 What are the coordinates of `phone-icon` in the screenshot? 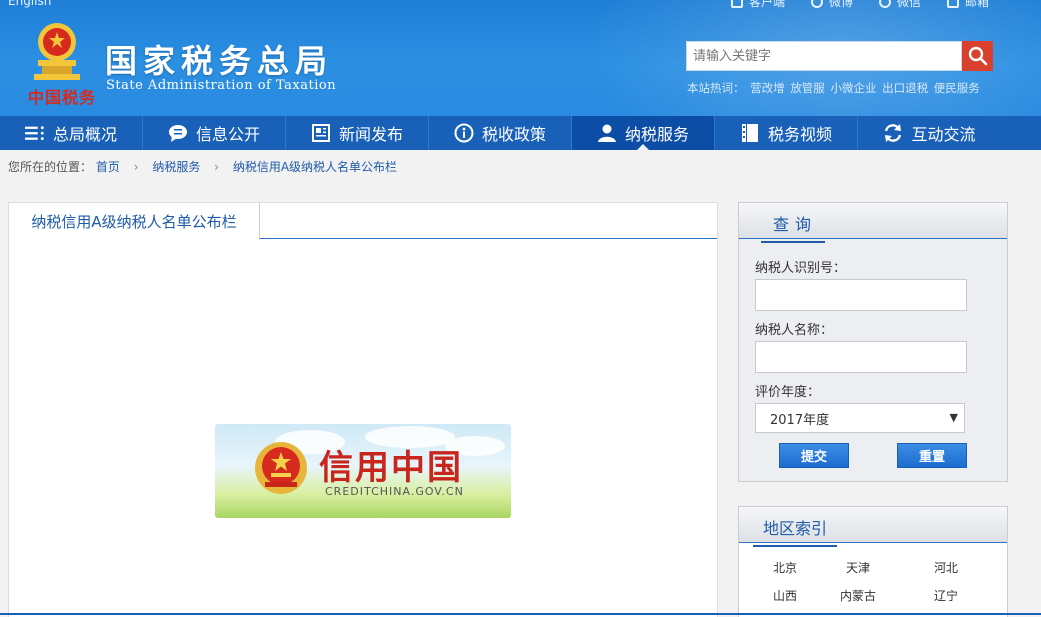 It's located at (736, 4).